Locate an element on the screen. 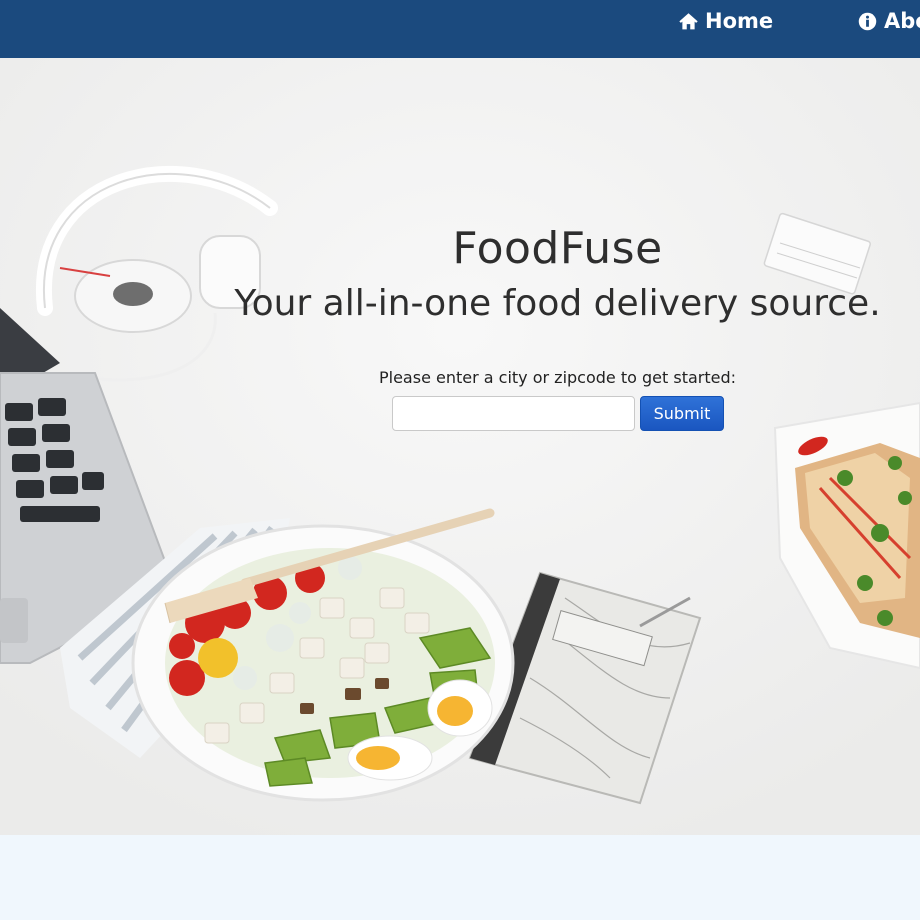  nav-about-label: Abo is located at coordinates (902, 21).